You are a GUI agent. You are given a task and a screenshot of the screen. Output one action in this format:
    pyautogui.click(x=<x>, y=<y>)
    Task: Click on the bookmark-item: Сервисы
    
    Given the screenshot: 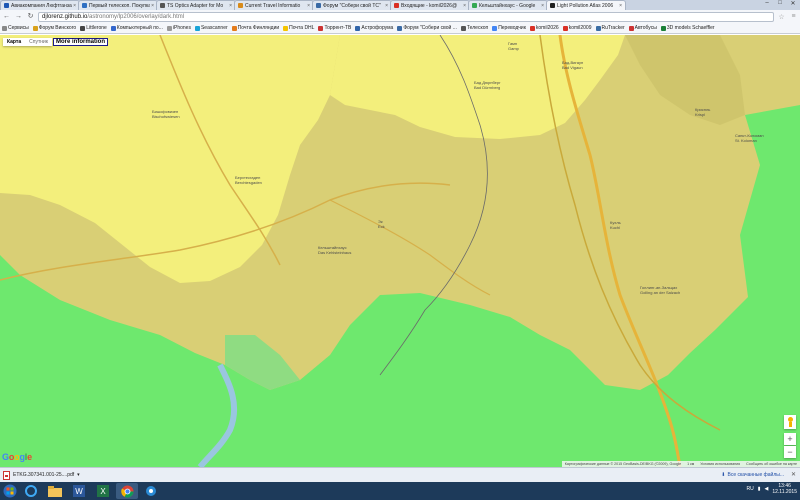 What is the action you would take?
    pyautogui.click(x=15, y=28)
    